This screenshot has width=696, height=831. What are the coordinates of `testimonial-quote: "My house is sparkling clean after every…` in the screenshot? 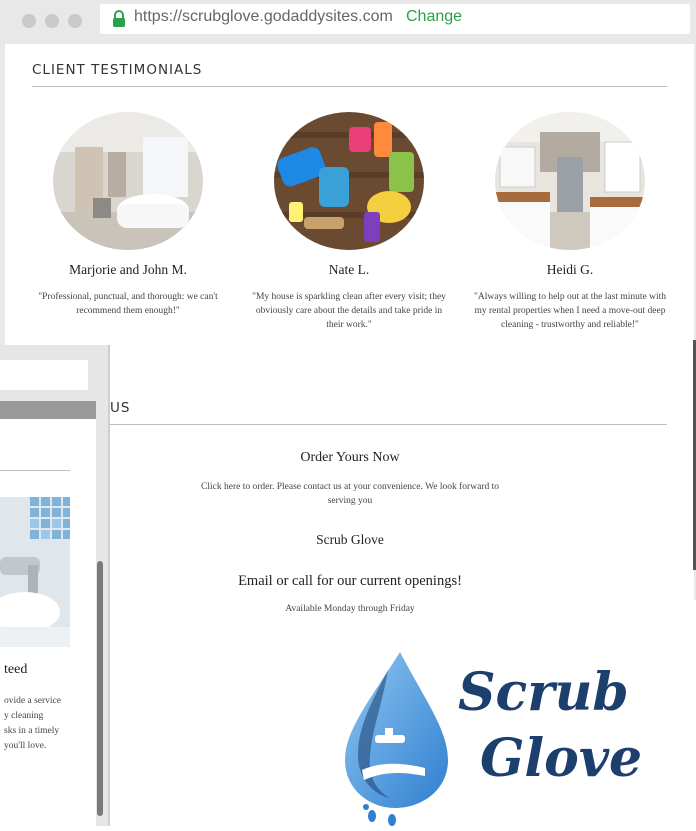 It's located at (349, 311).